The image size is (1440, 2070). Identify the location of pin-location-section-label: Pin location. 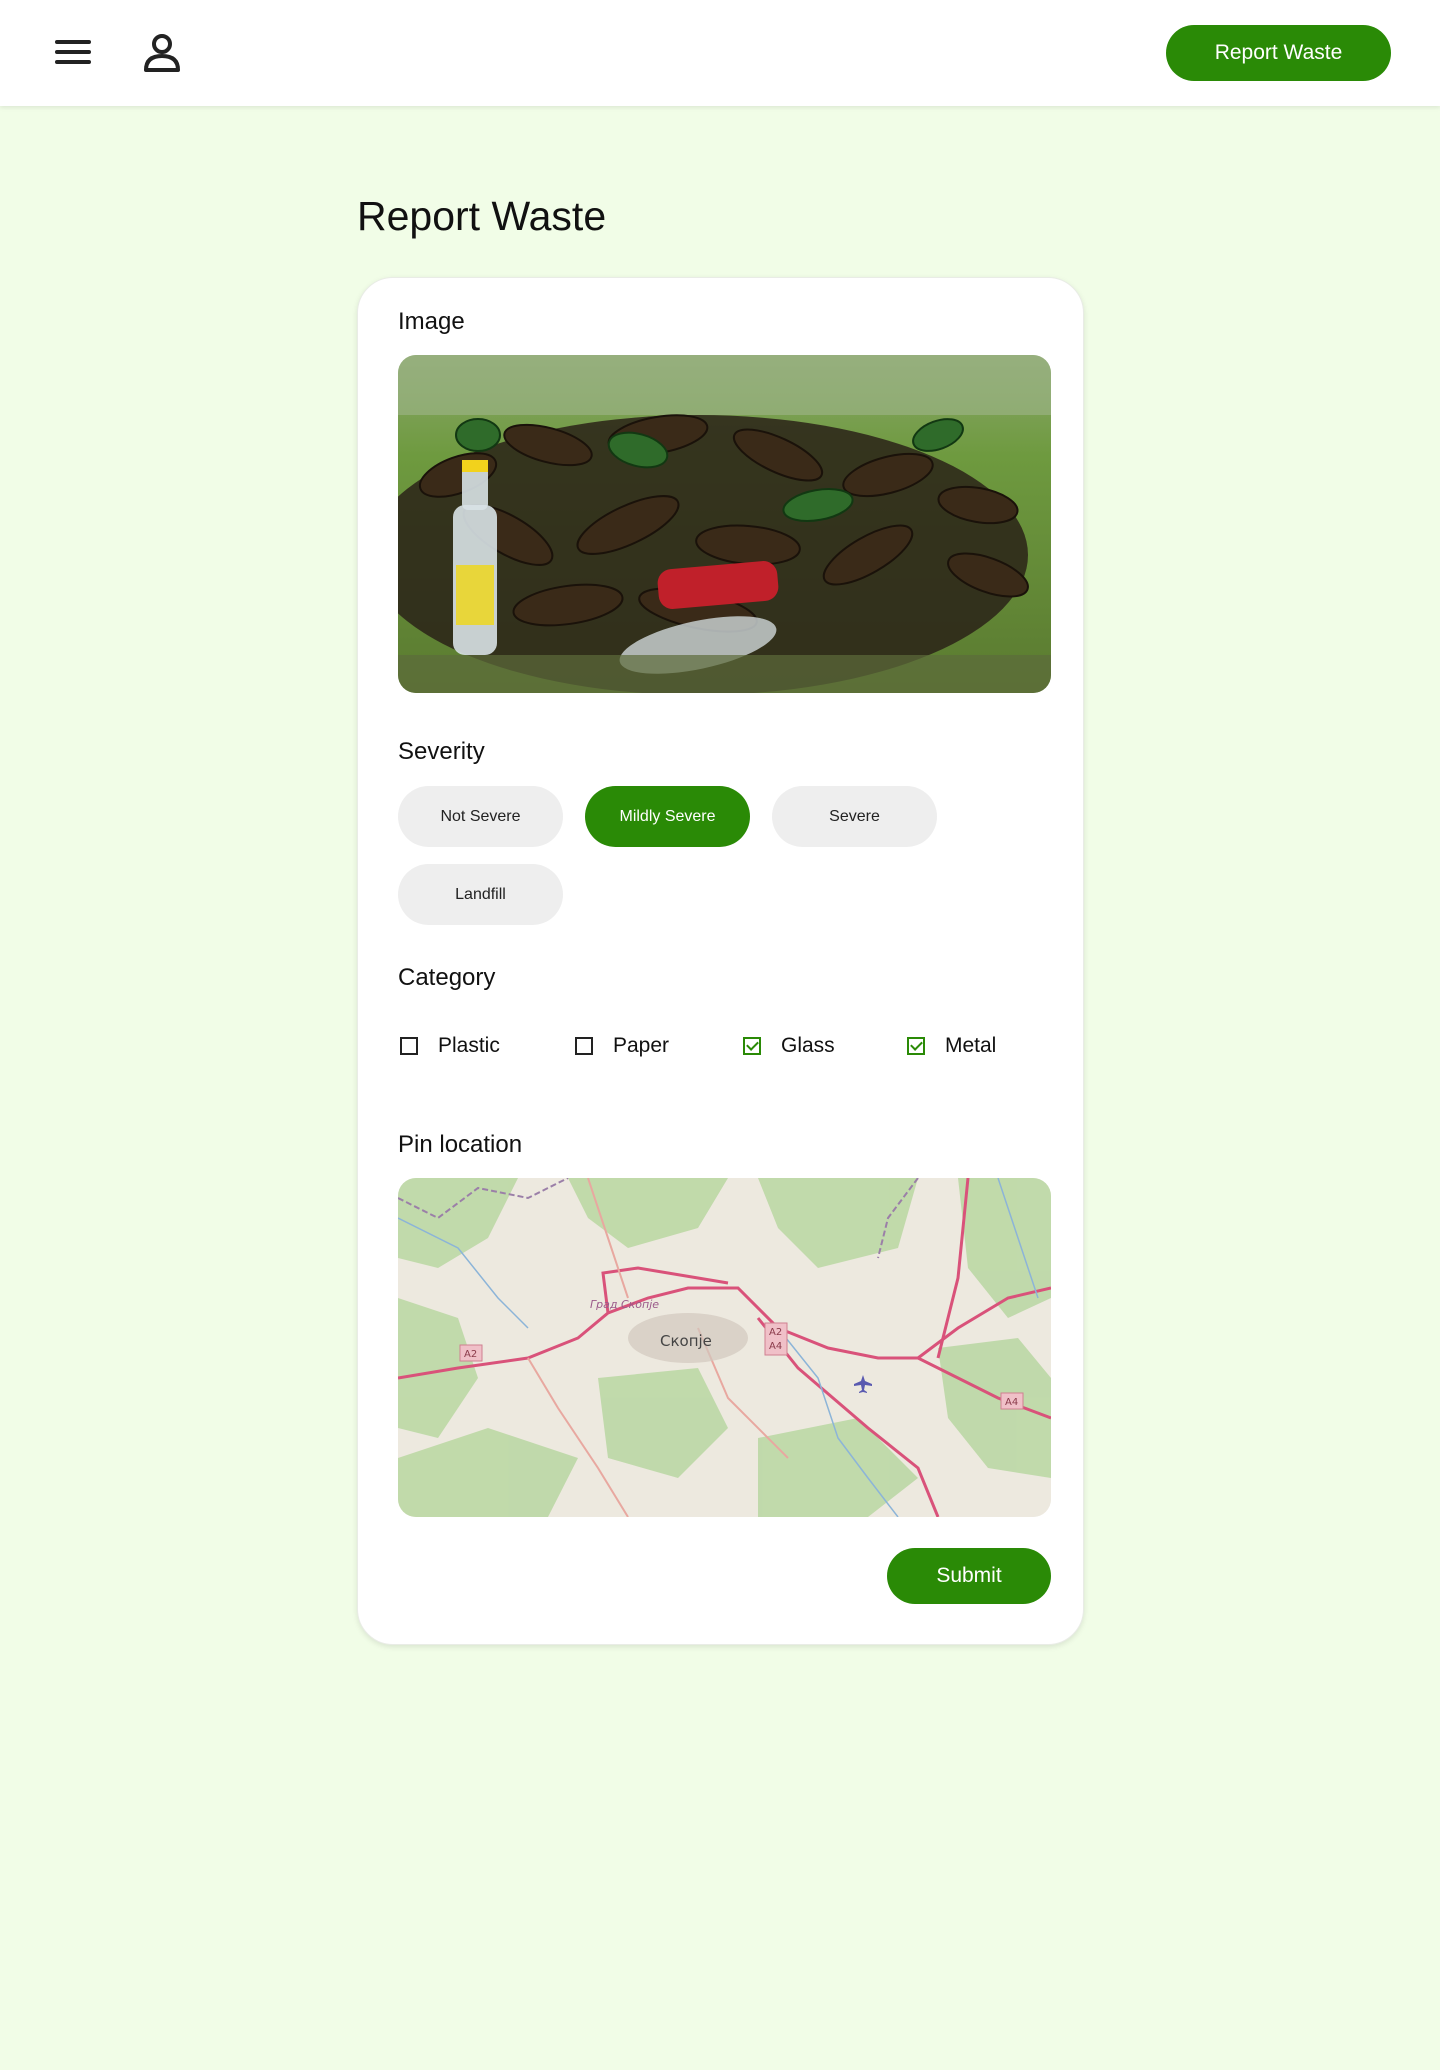
(460, 1144).